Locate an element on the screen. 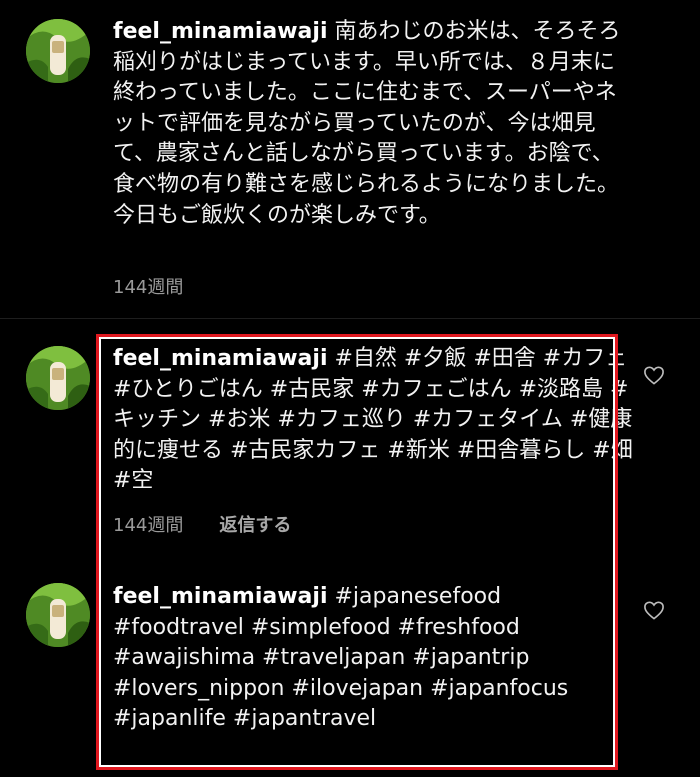  comment-meta: 144週間 is located at coordinates (148, 286).